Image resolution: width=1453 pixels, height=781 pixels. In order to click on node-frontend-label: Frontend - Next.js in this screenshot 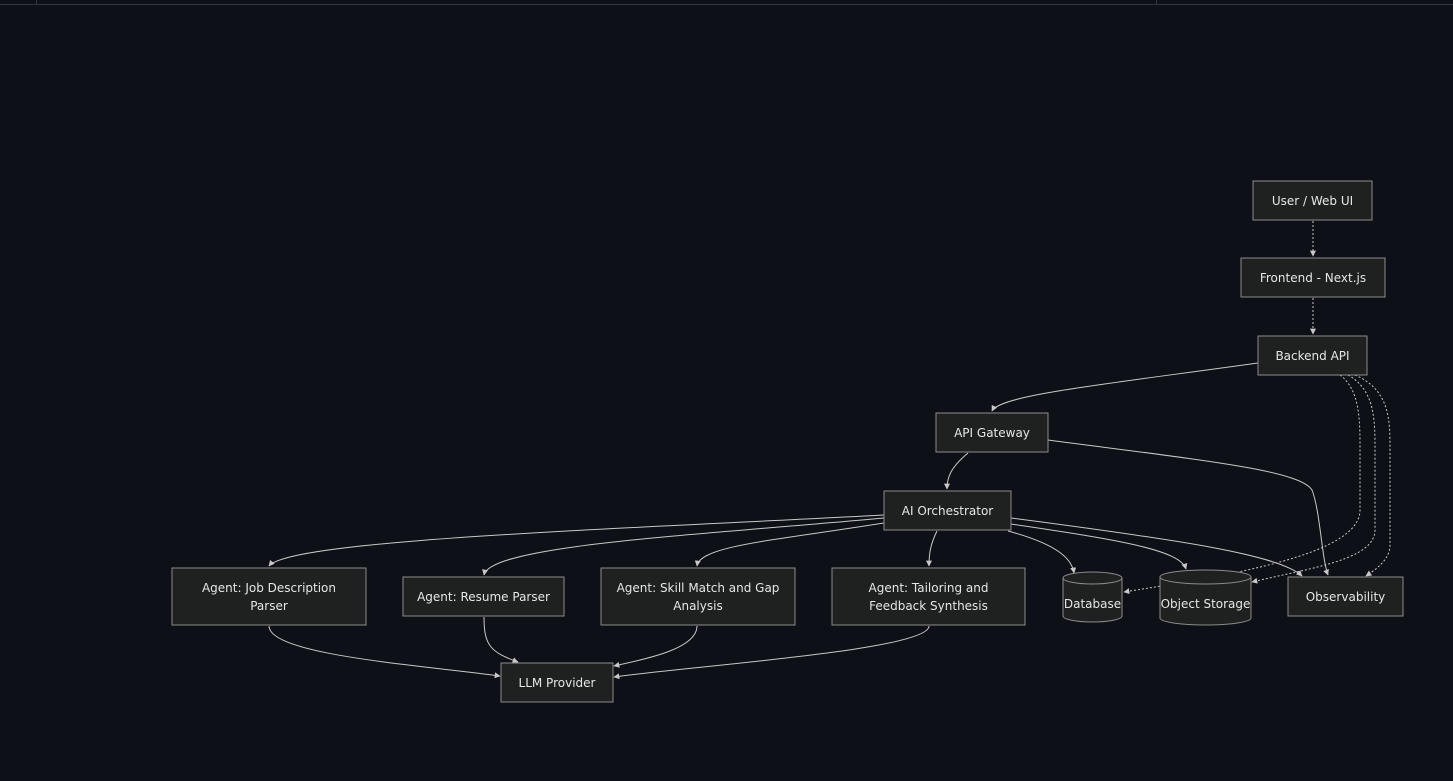, I will do `click(1313, 278)`.